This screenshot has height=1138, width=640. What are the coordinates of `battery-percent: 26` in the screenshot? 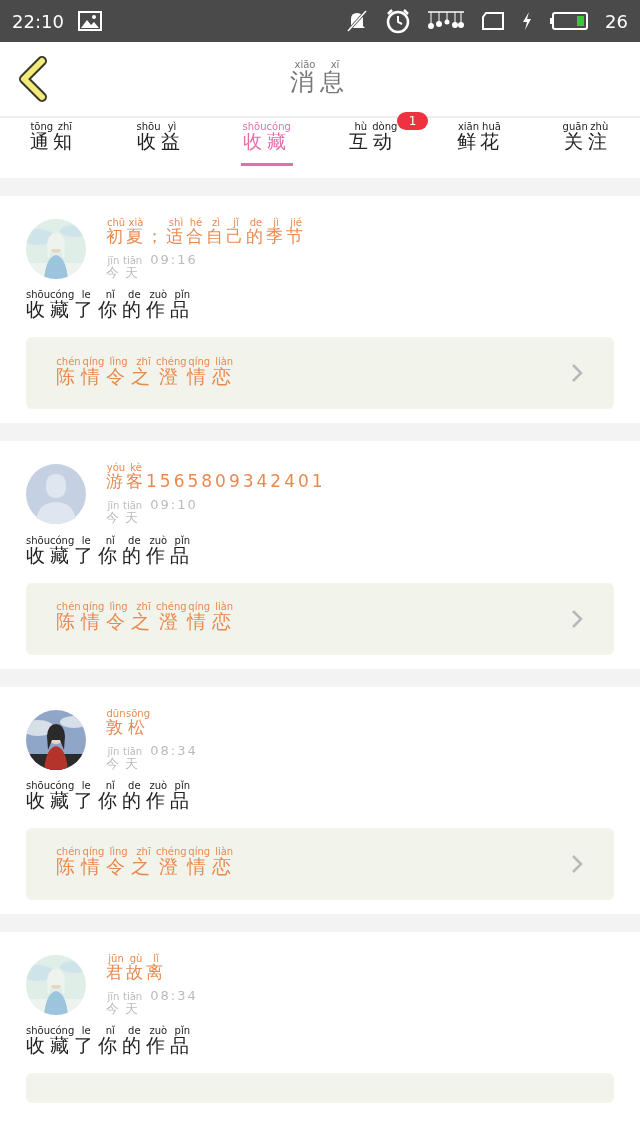 It's located at (616, 21).